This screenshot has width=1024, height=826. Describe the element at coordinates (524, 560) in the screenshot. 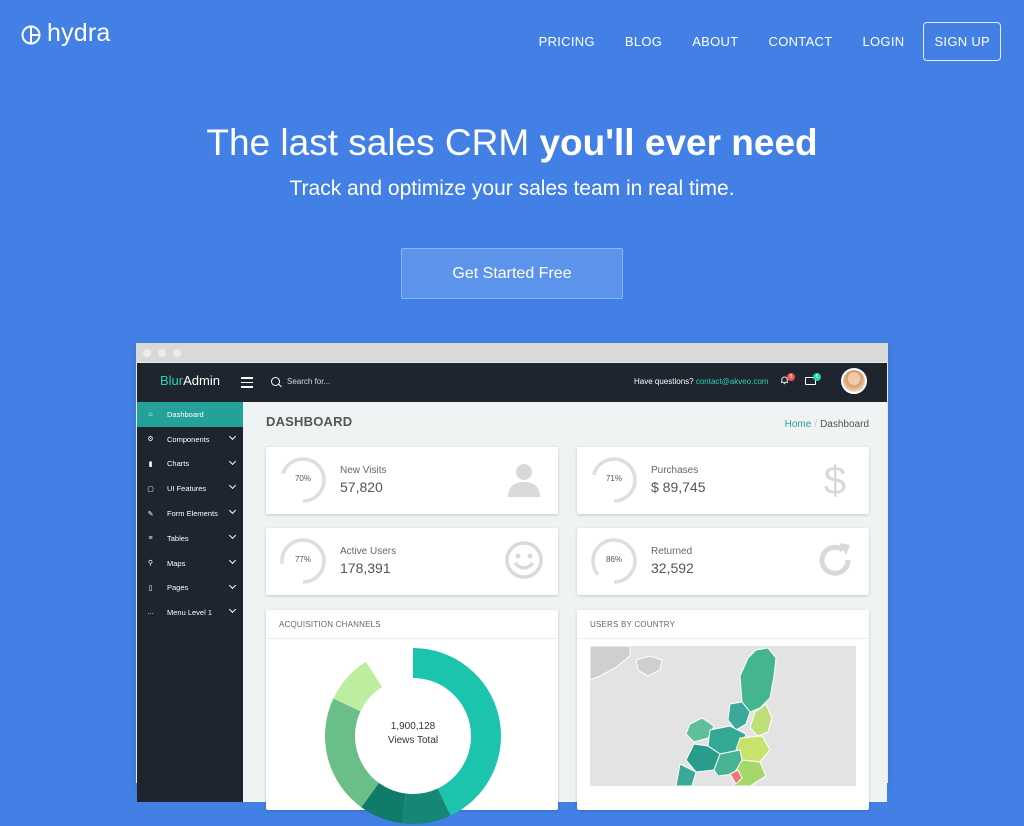

I see `smiley-icon` at that location.